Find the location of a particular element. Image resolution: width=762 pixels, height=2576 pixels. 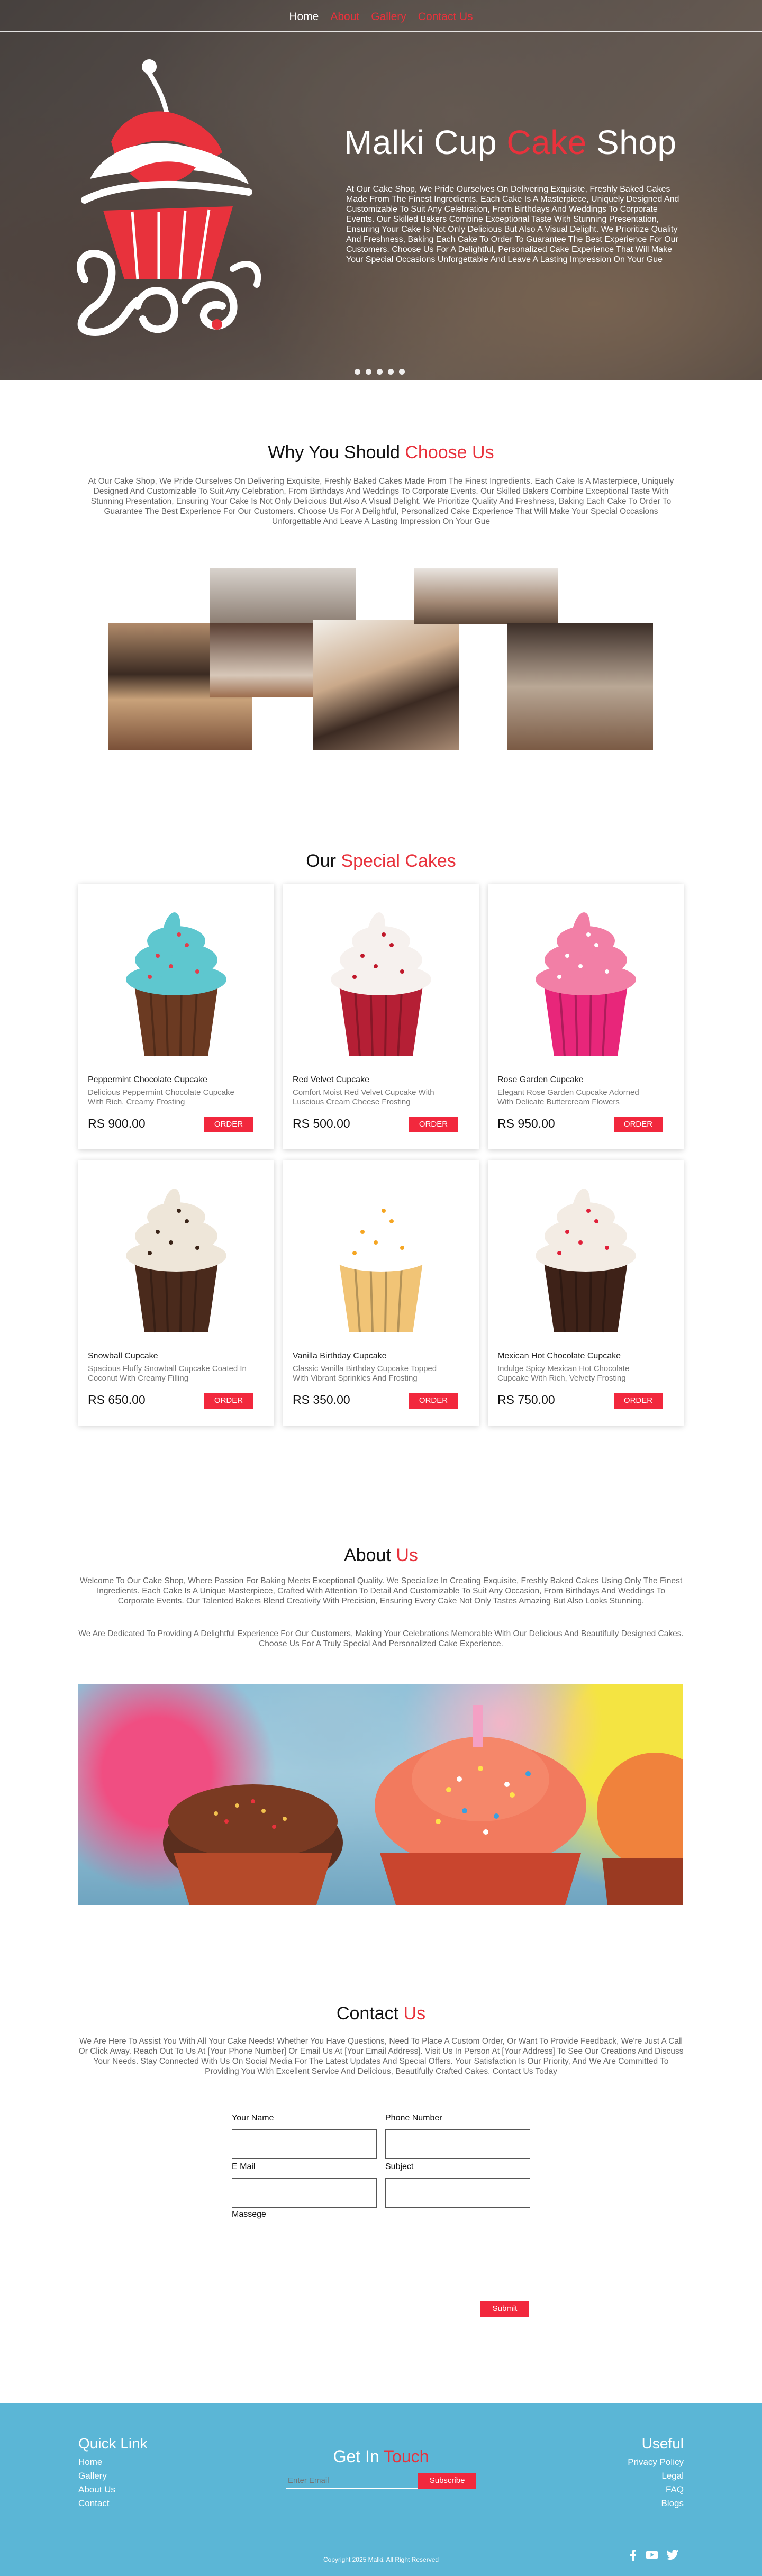

useful-links-column: Useful Privacy Policy Legal FAQ Blogs is located at coordinates (656, 2472).